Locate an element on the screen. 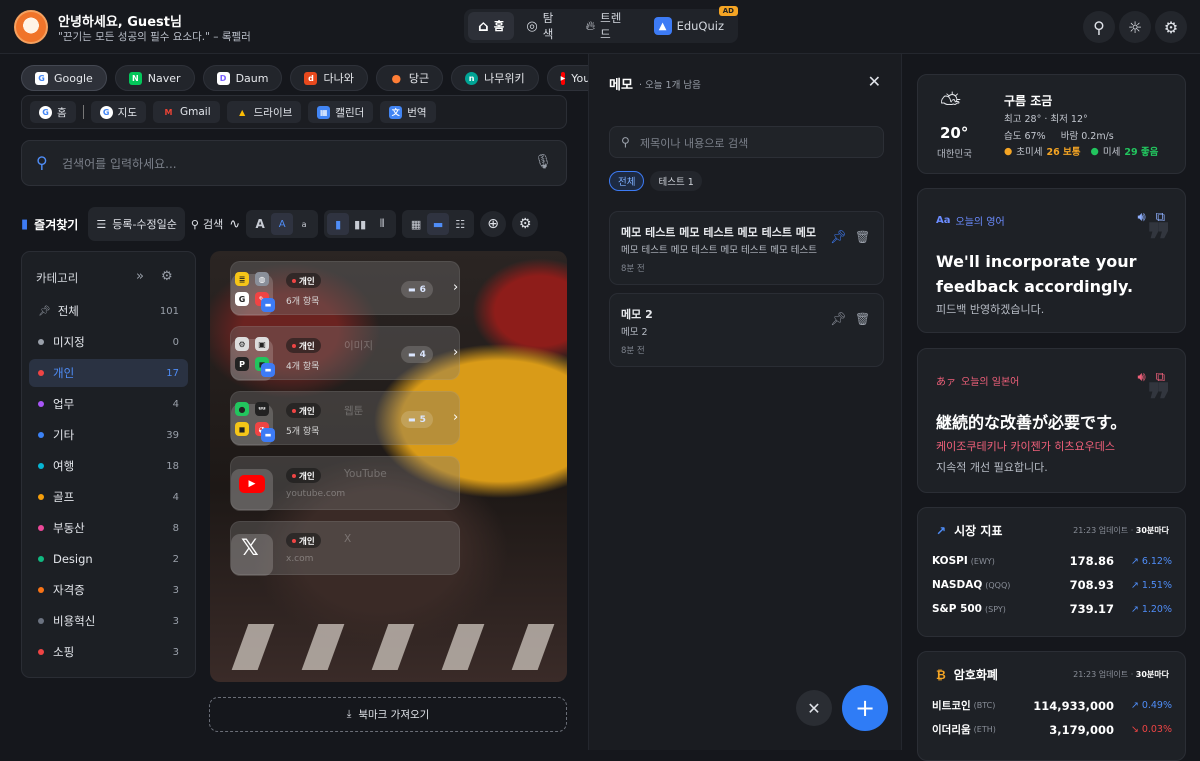  category-label: 비용혁신 is located at coordinates (74, 621).